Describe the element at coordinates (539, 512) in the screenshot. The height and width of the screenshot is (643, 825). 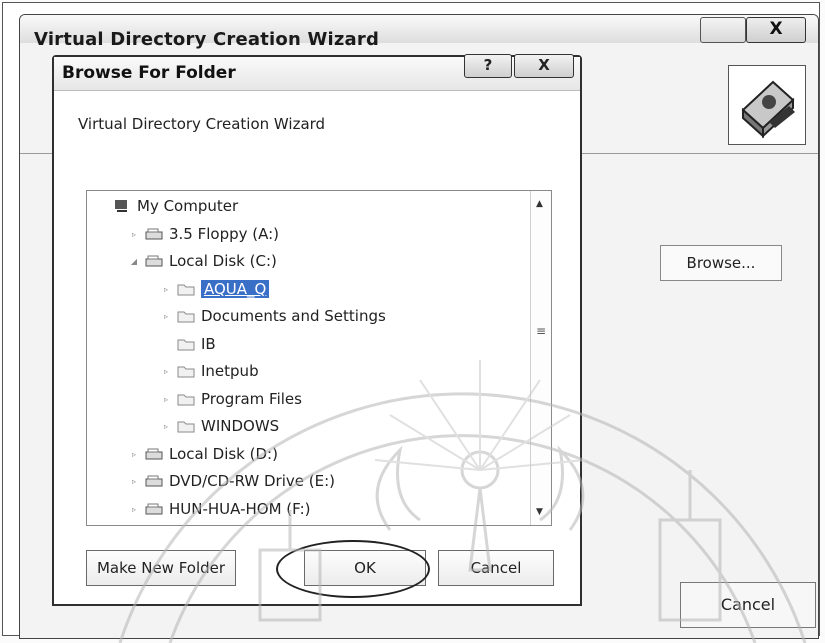
I see `scroll-down-arrow-icon: ▼` at that location.